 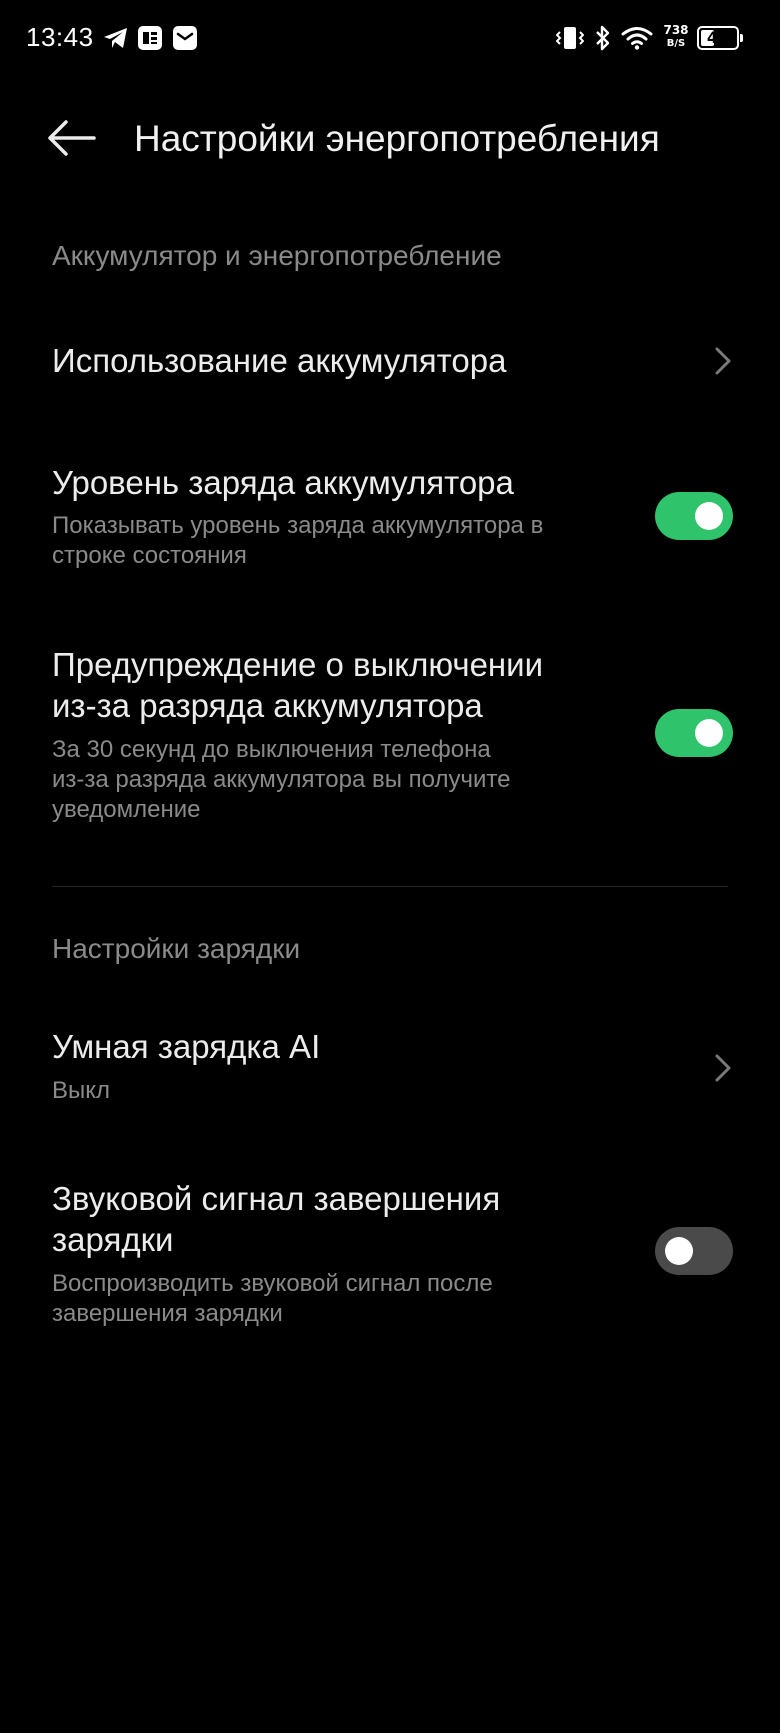 I want to click on smart-charging-title: Умная зарядка AI, so click(x=186, y=1046).